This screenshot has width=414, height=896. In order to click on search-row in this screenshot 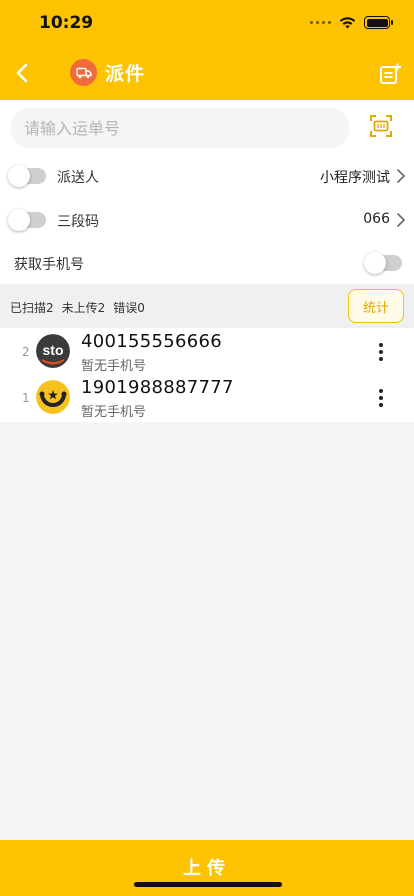, I will do `click(207, 127)`.